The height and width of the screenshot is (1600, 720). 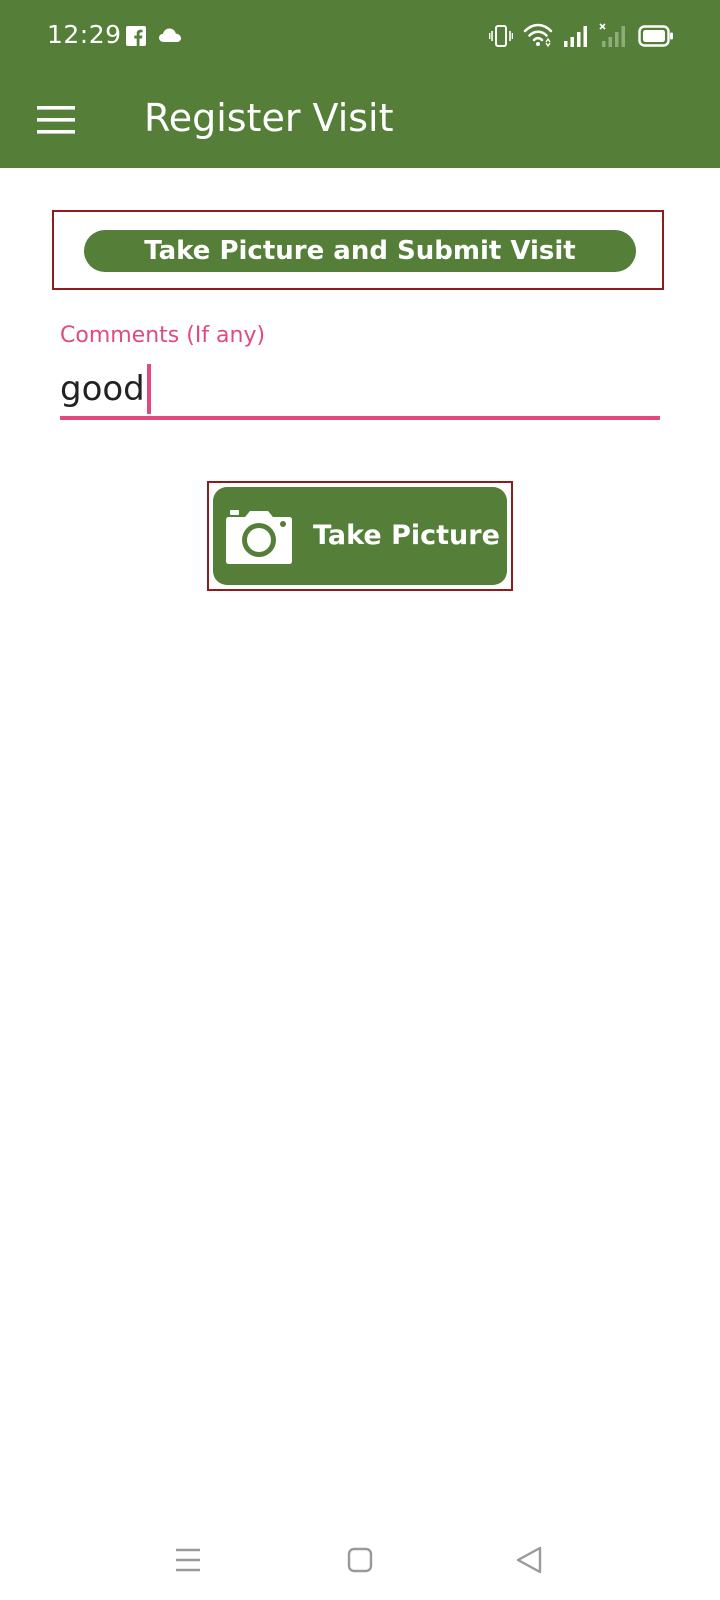 I want to click on take-picture-button: Take Picture, so click(x=360, y=536).